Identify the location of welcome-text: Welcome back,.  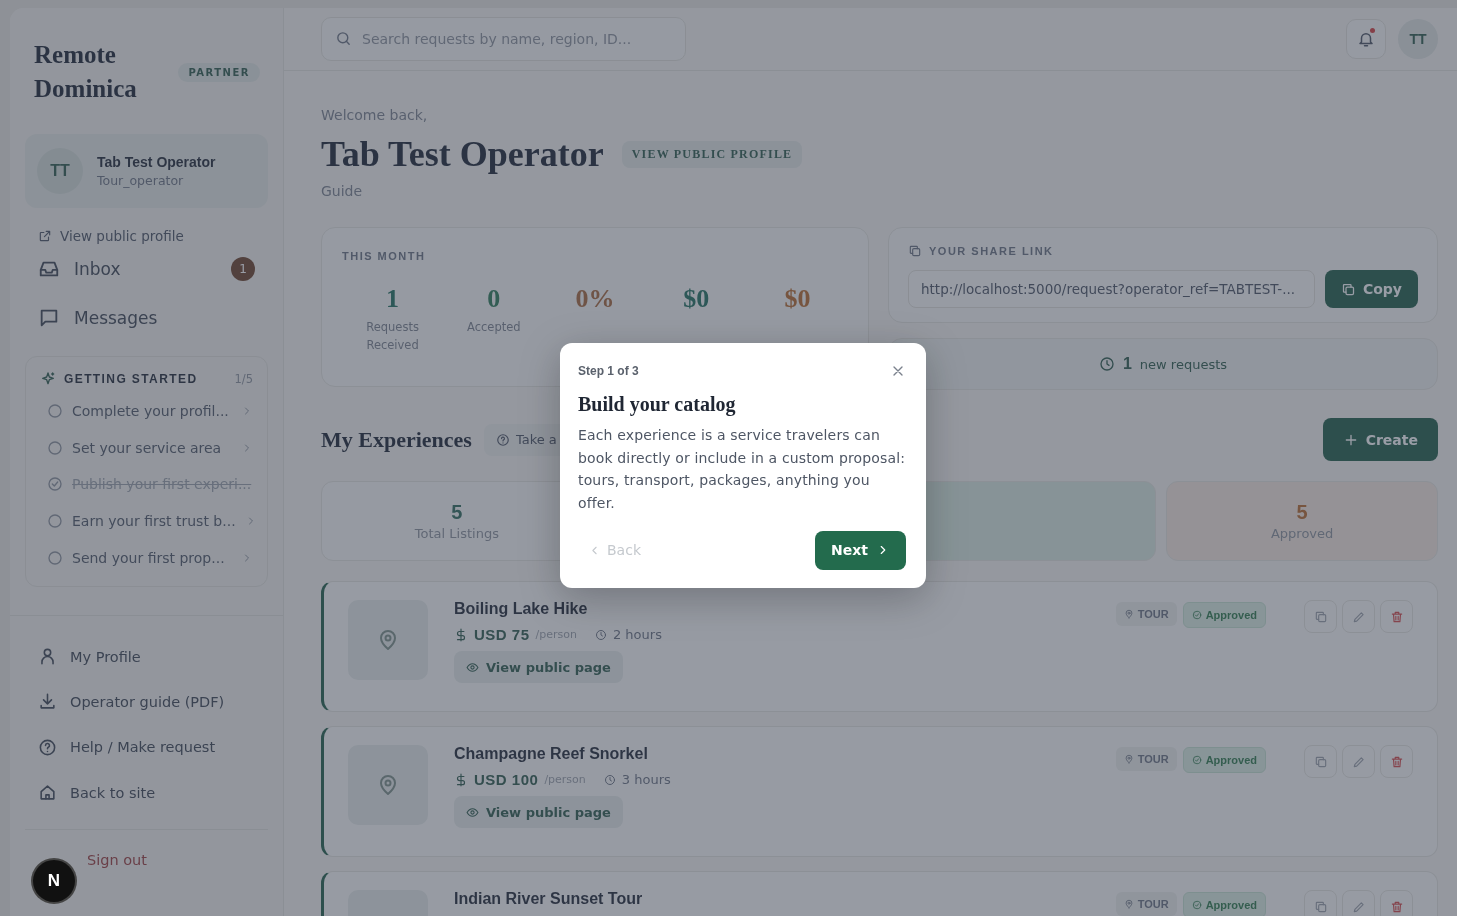
(375, 115).